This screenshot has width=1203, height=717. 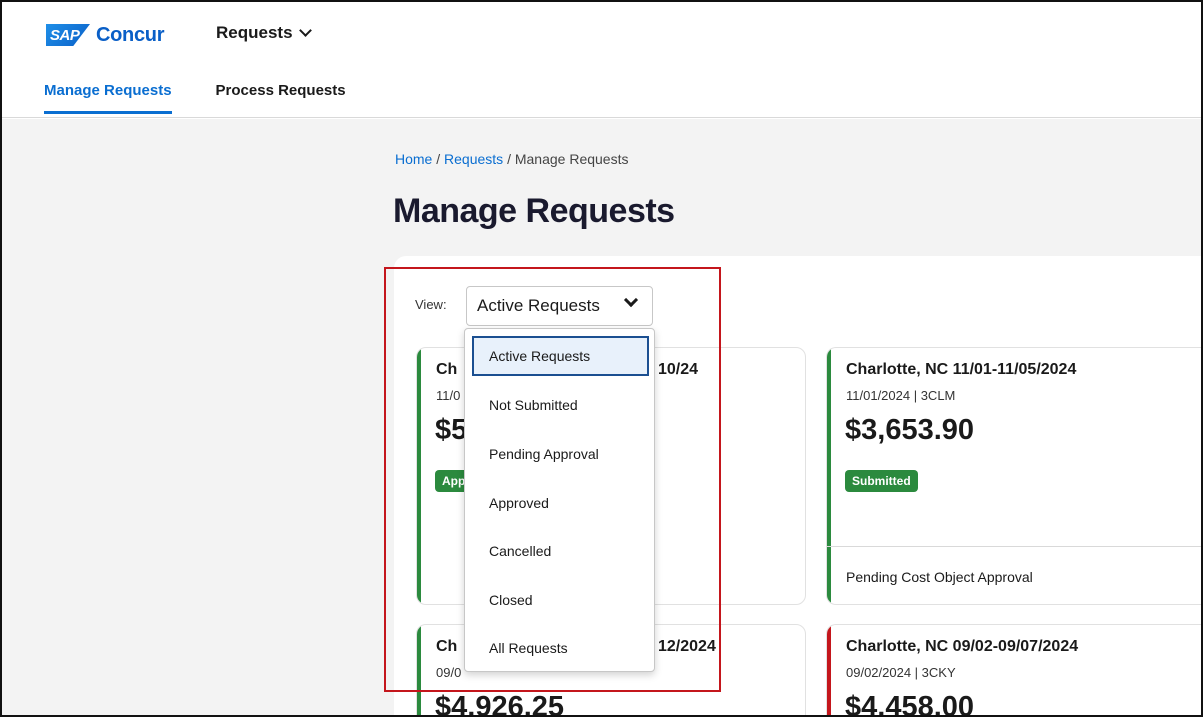 What do you see at coordinates (254, 32) in the screenshot?
I see `module-menu-label: Requests` at bounding box center [254, 32].